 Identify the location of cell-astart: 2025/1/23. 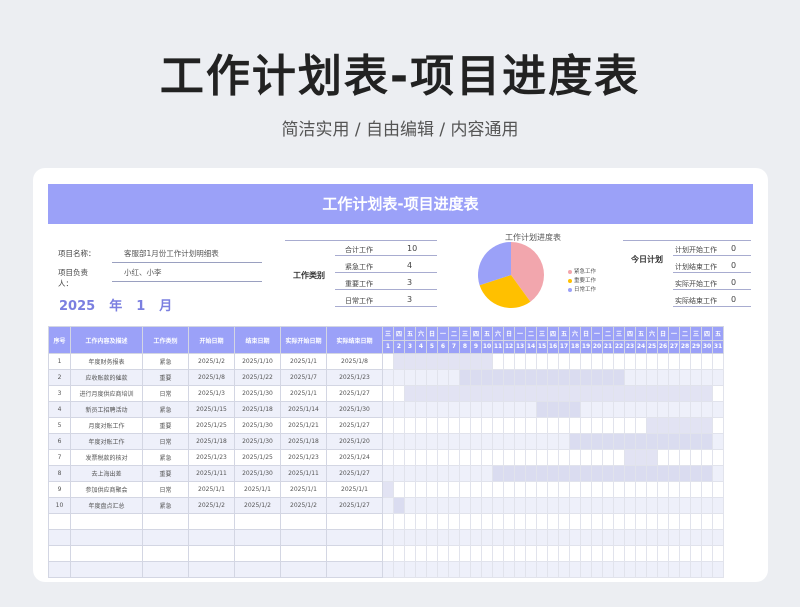
(303, 457).